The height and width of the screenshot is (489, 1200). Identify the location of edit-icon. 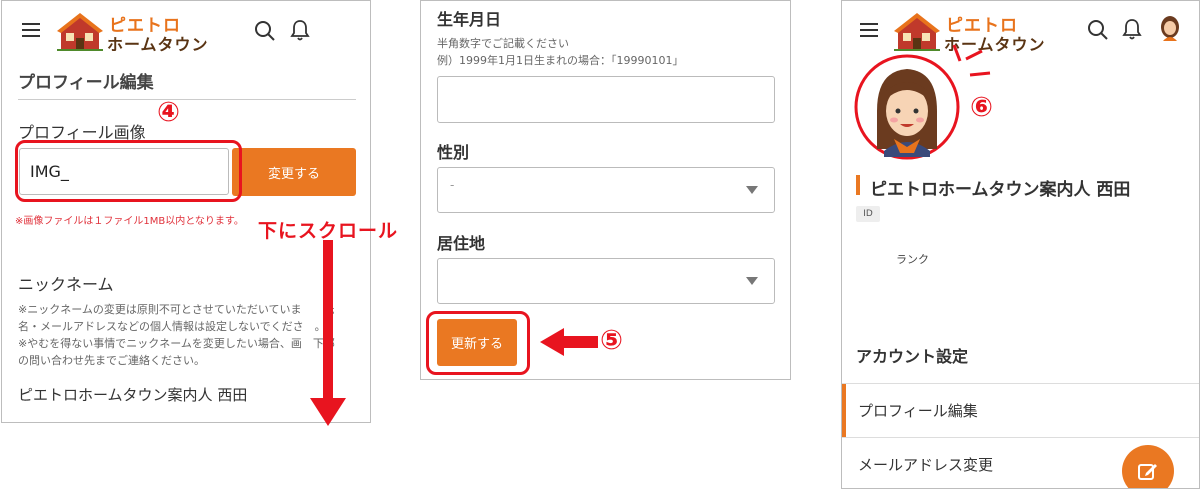
(1147, 472).